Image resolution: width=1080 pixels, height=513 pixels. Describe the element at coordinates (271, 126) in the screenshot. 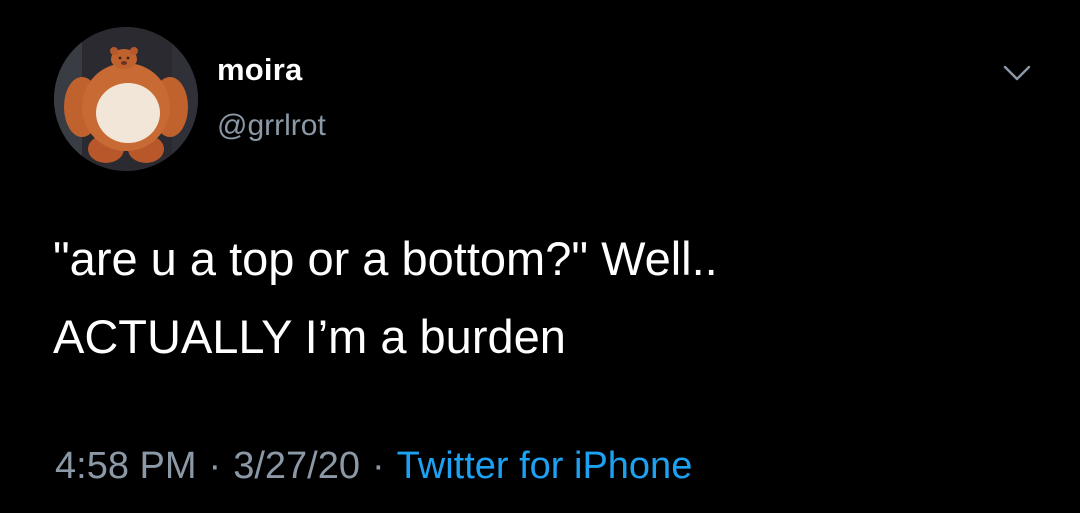

I see `user-handle: @grrlrot` at that location.